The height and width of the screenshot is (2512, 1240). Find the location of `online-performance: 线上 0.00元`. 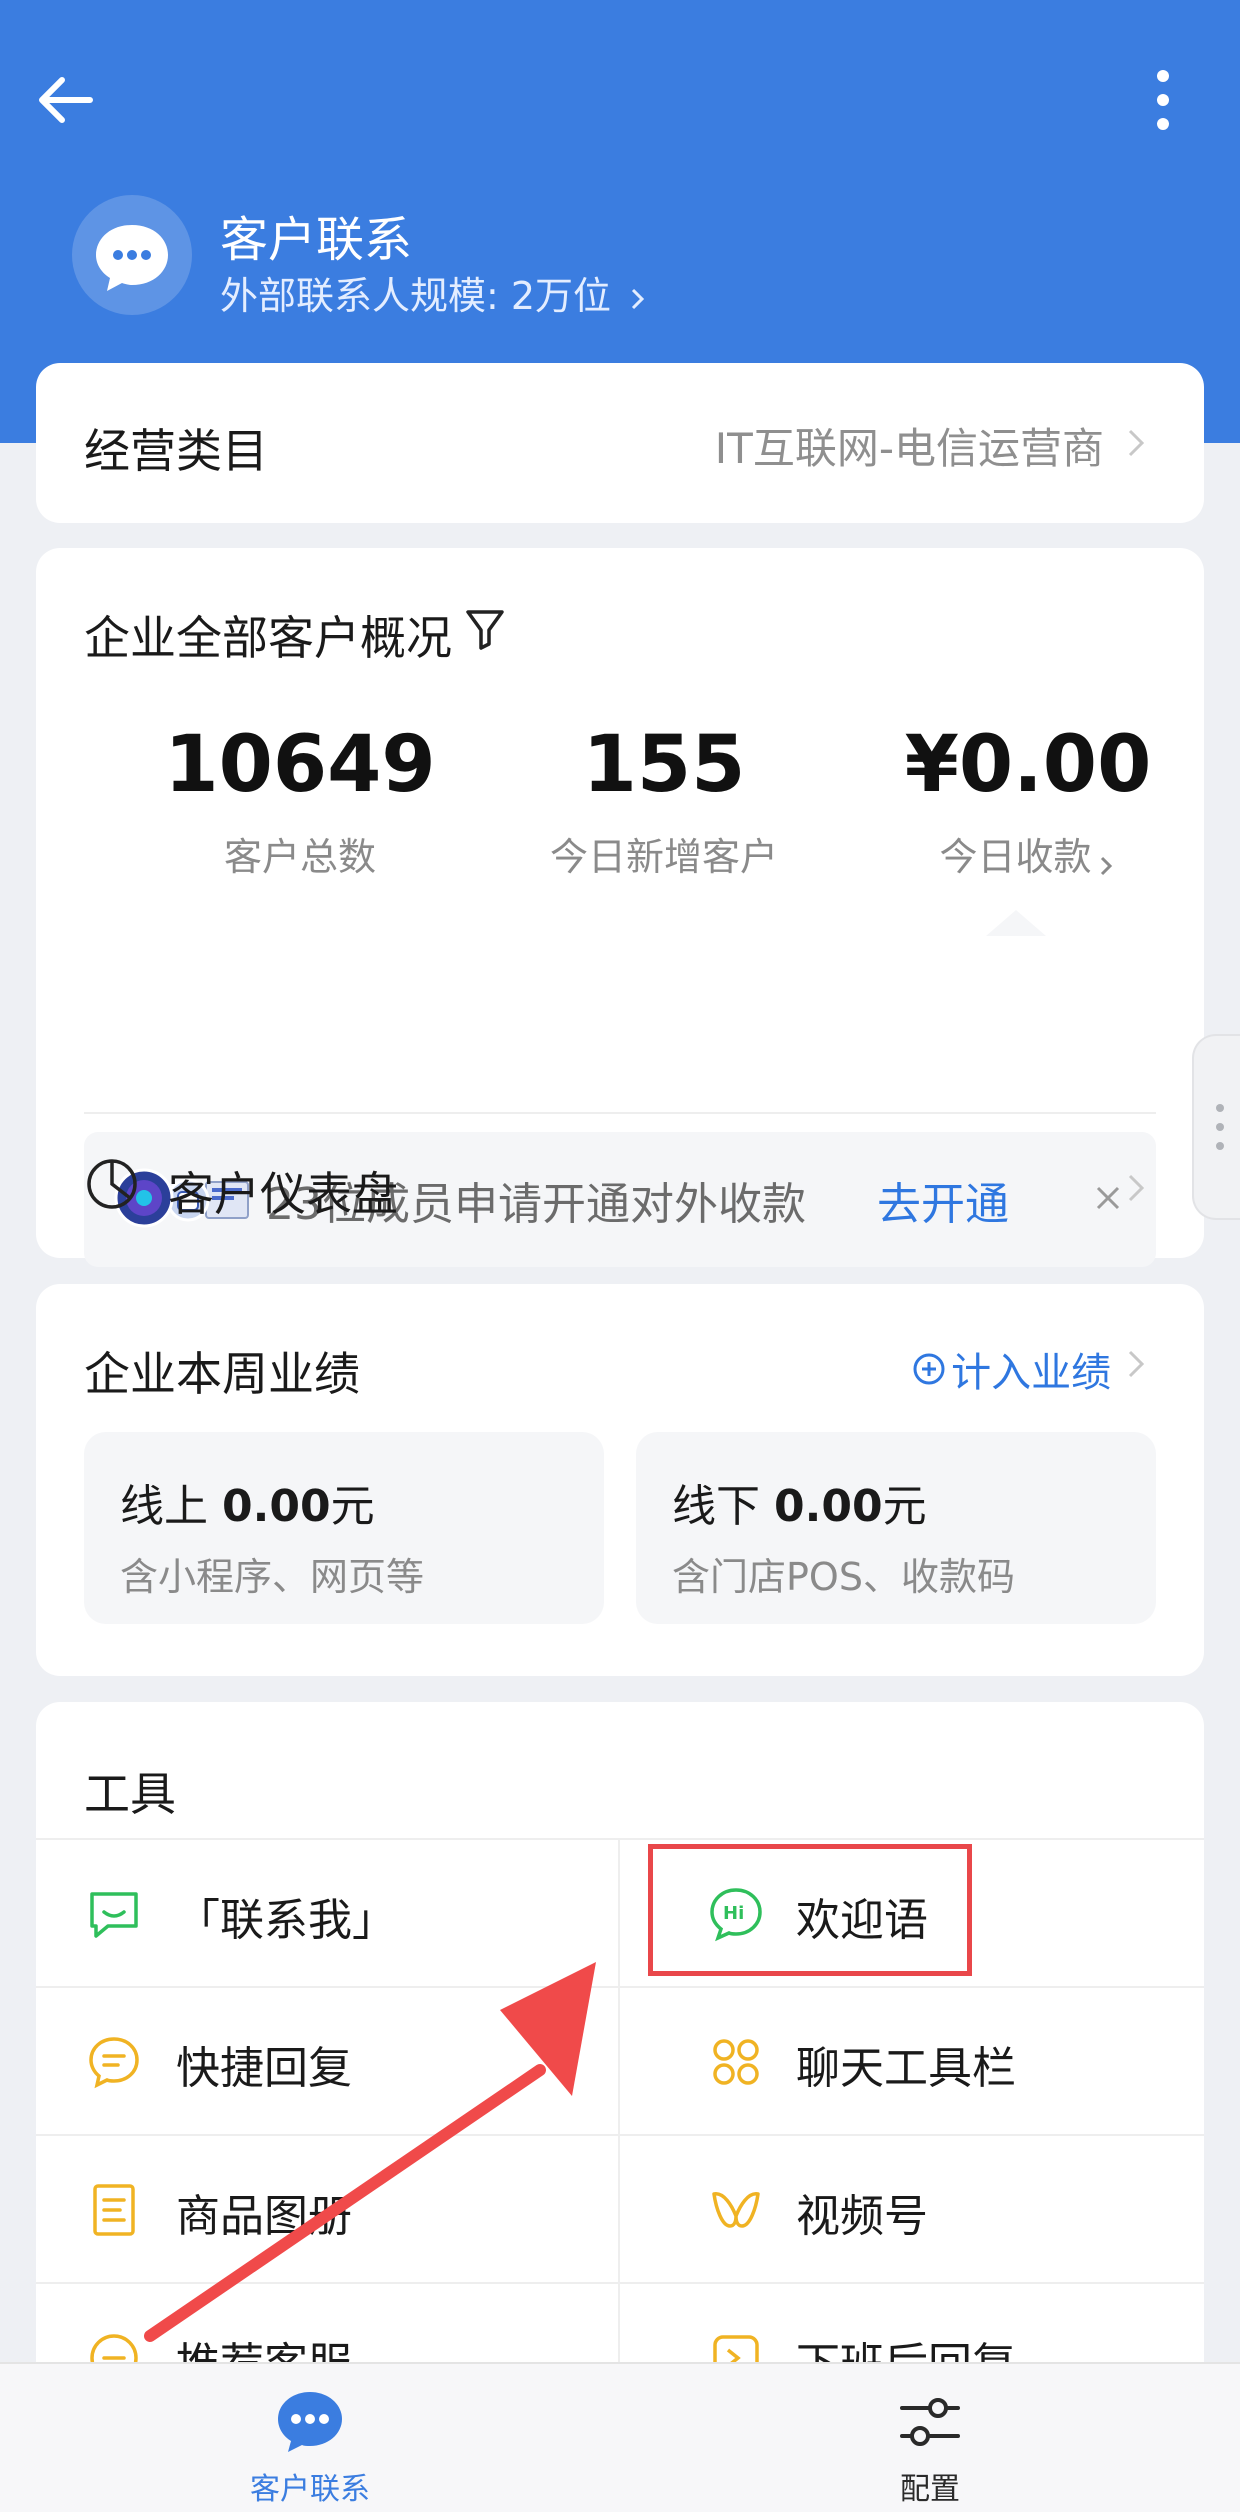

online-performance: 线上 0.00元 is located at coordinates (247, 1502).